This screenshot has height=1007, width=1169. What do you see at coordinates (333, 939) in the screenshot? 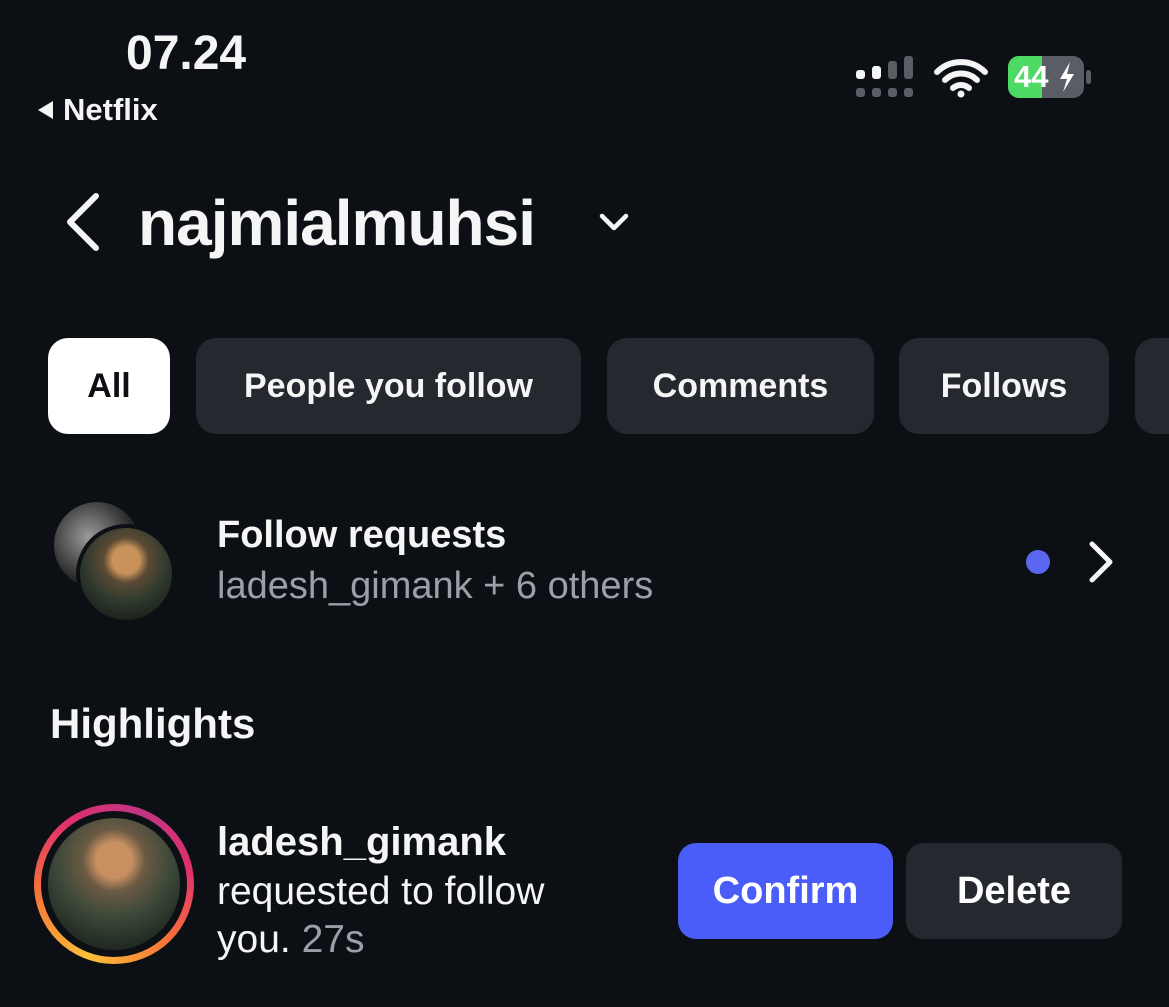
I see `highlight-timestamp: 27s` at bounding box center [333, 939].